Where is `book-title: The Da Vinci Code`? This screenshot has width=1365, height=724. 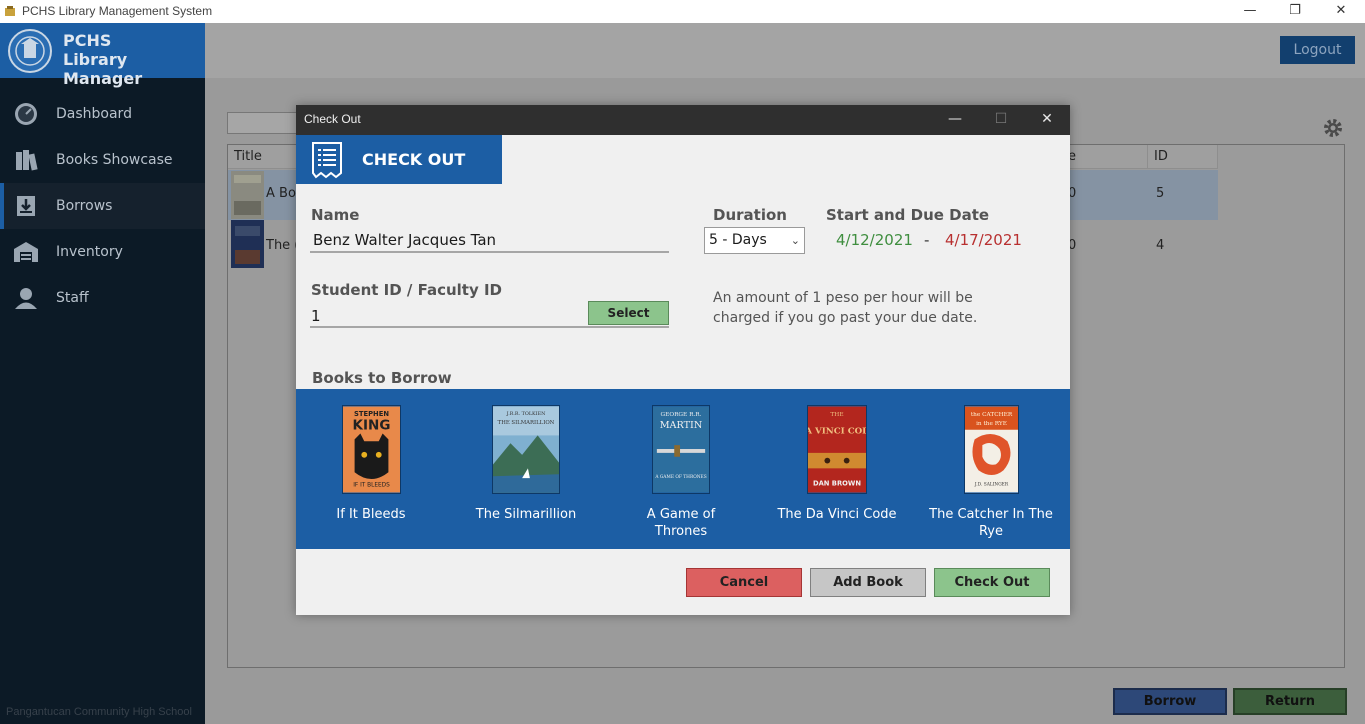 book-title: The Da Vinci Code is located at coordinates (837, 514).